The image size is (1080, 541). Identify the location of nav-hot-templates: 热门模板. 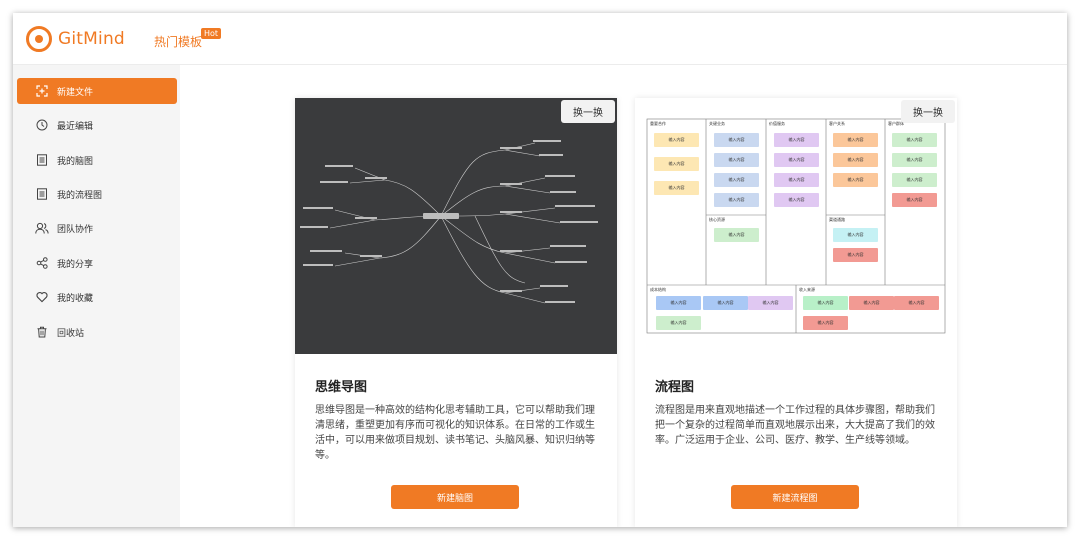
(178, 41).